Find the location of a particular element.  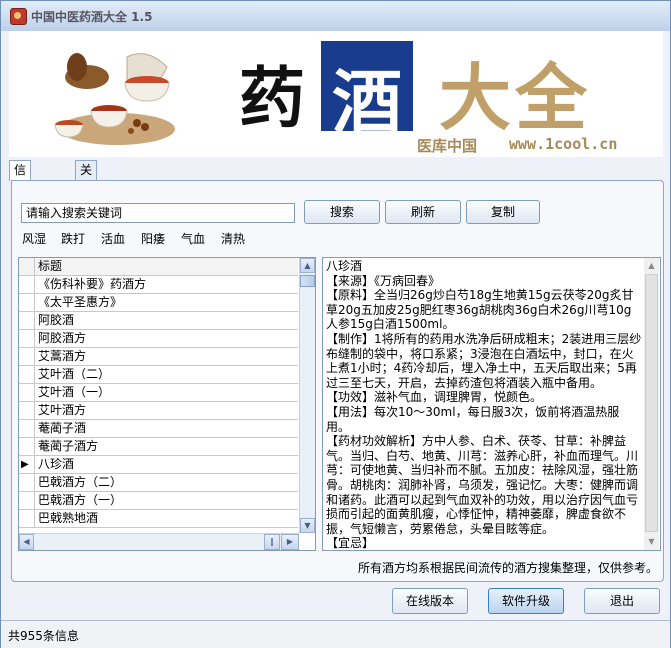

list-vertical-scrollbar: ▲ ▼ is located at coordinates (307, 395).